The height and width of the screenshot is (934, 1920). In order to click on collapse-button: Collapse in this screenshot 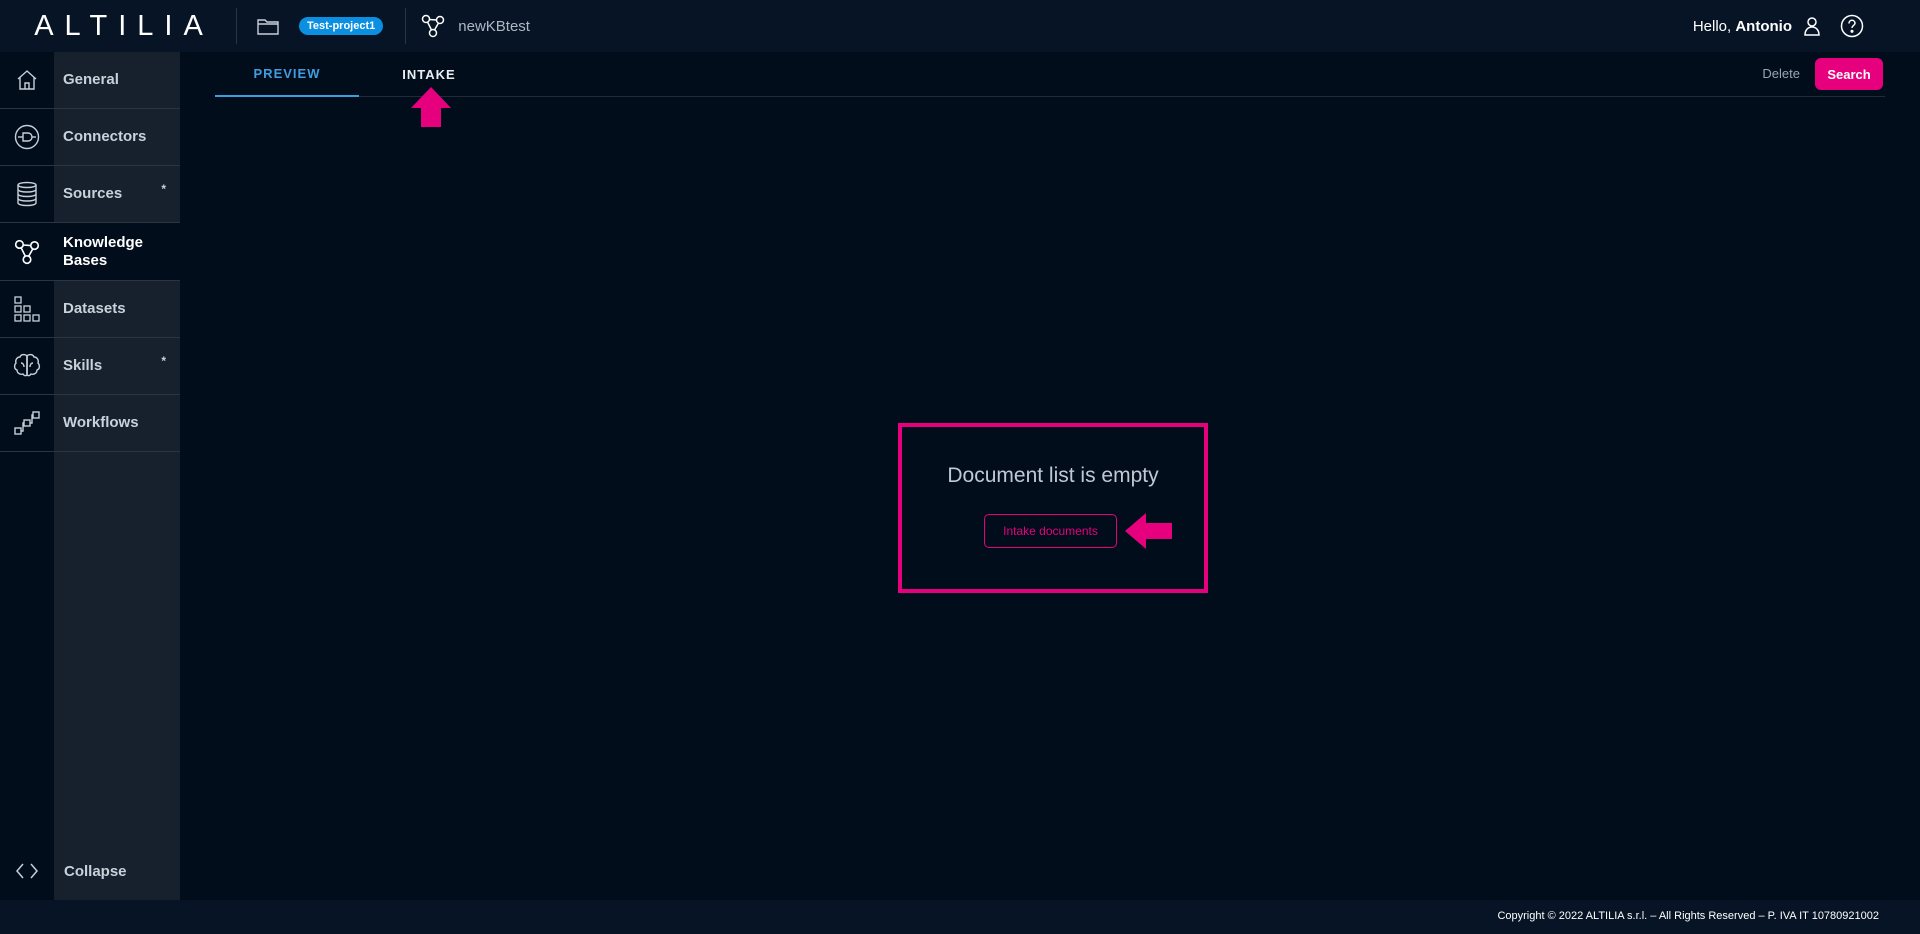, I will do `click(90, 871)`.